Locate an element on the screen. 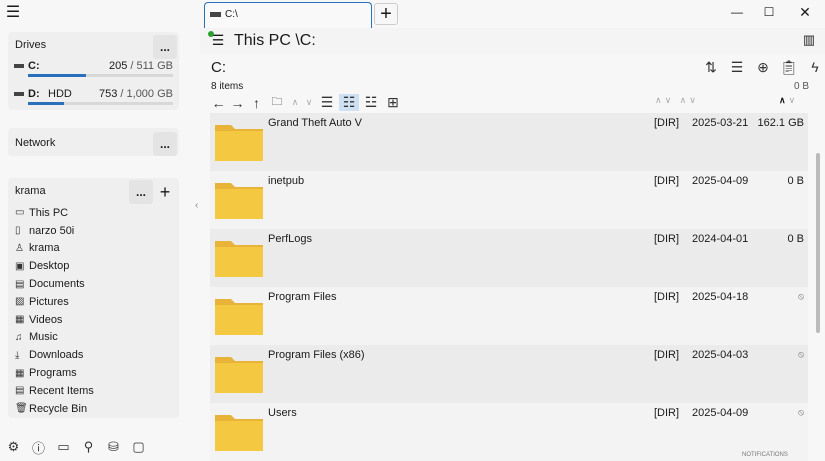  file-size: ⦸ is located at coordinates (801, 296).